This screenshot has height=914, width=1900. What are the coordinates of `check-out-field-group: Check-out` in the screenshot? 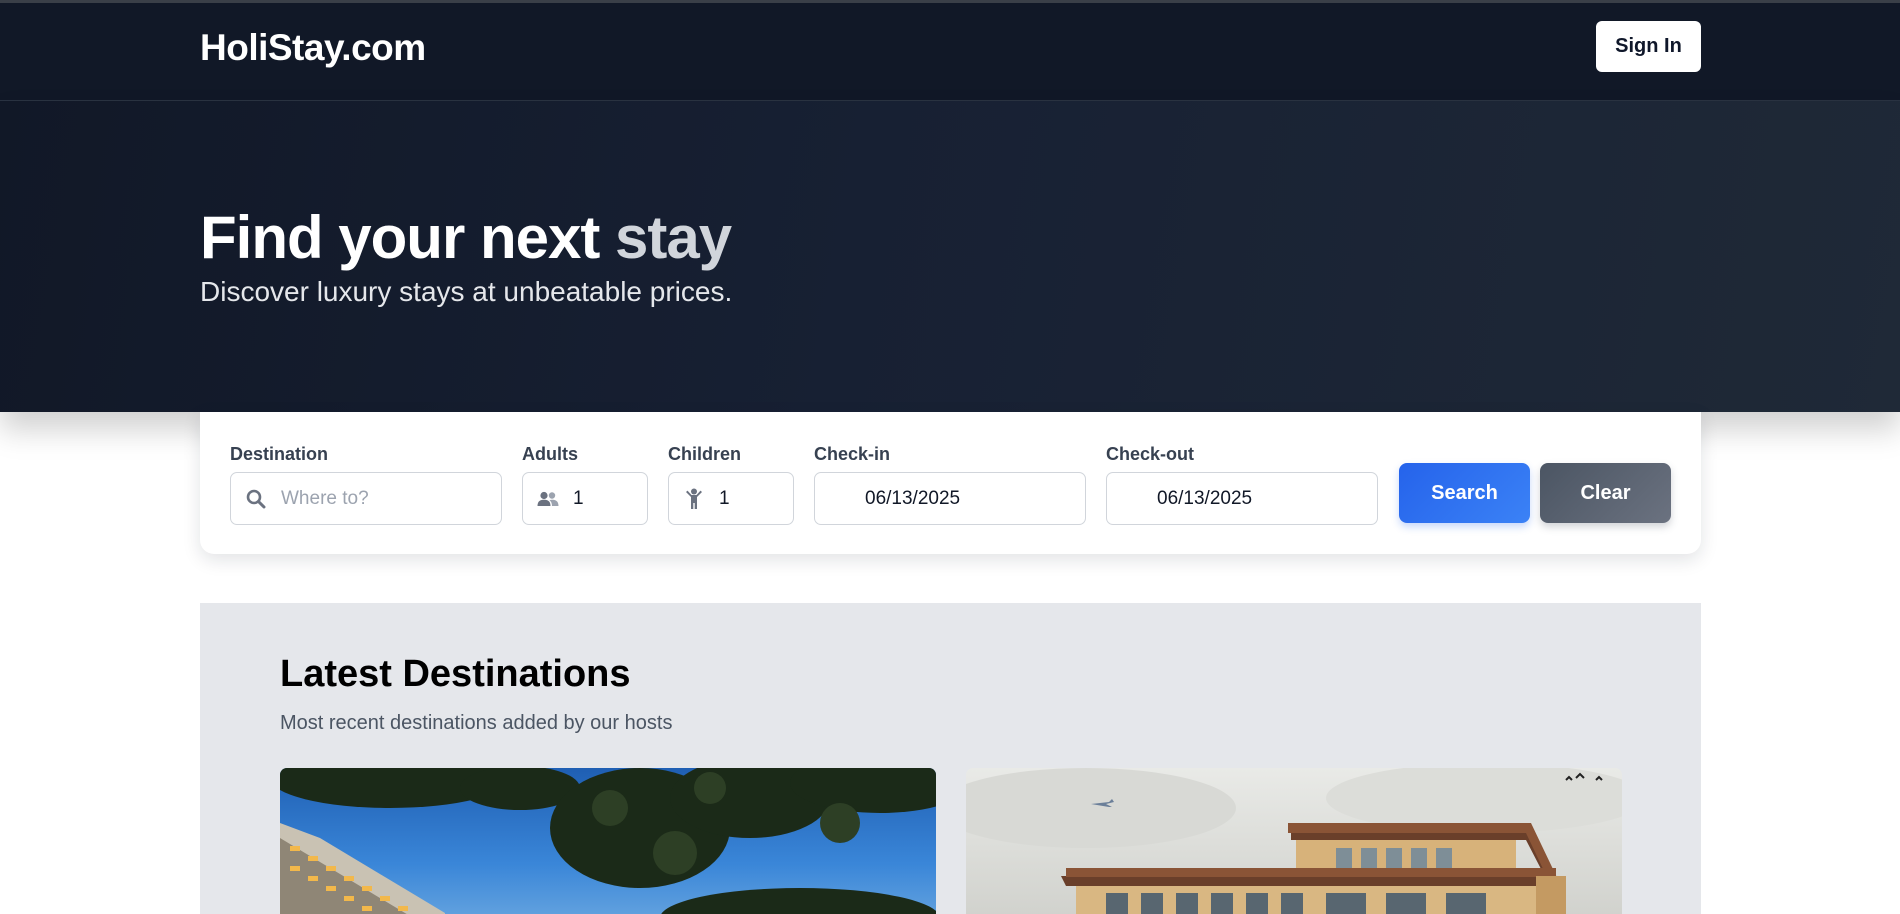 It's located at (1242, 484).